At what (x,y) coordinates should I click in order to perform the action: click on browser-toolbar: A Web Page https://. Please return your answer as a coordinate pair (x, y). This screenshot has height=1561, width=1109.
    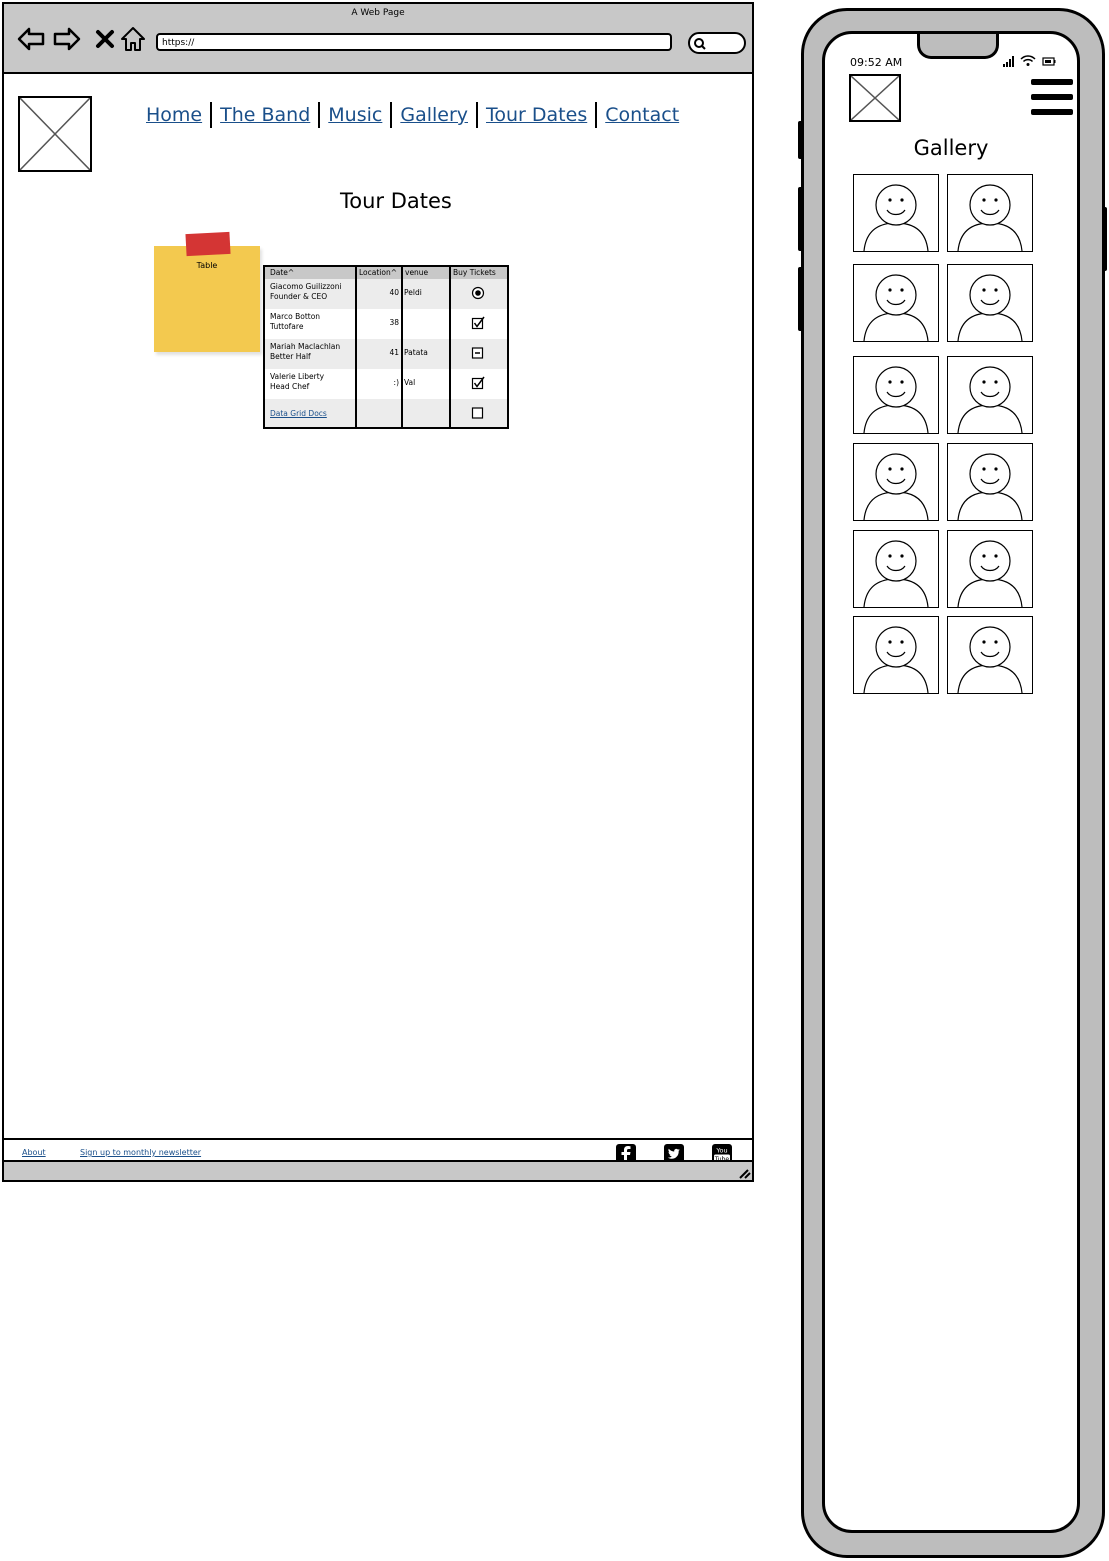
    Looking at the image, I should click on (378, 39).